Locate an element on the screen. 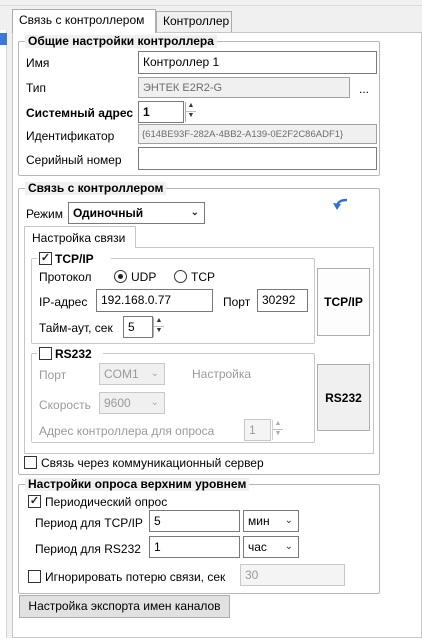 The width and height of the screenshot is (422, 638). tcp-period-label: Период для TCP/IP is located at coordinates (89, 523).